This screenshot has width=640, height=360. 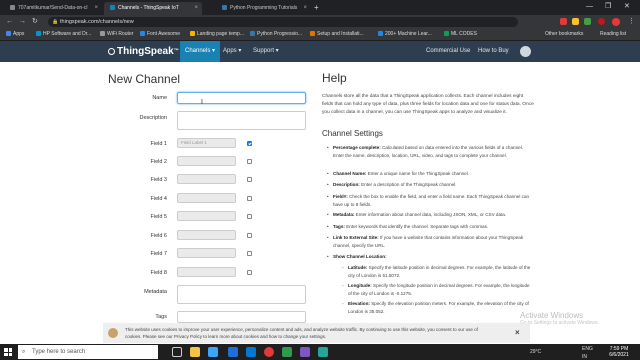 I want to click on reload-icon: ↻, so click(x=35, y=22).